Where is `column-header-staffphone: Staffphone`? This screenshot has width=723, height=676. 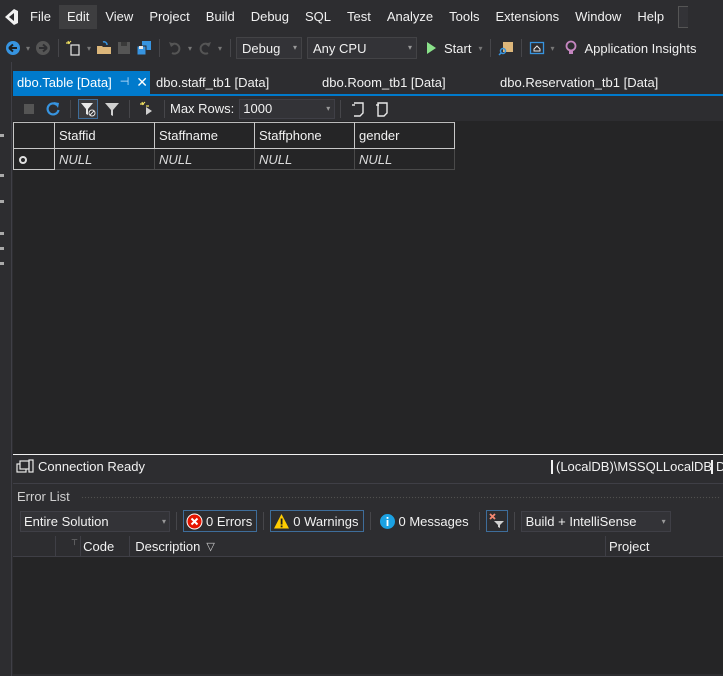 column-header-staffphone: Staffphone is located at coordinates (304, 135).